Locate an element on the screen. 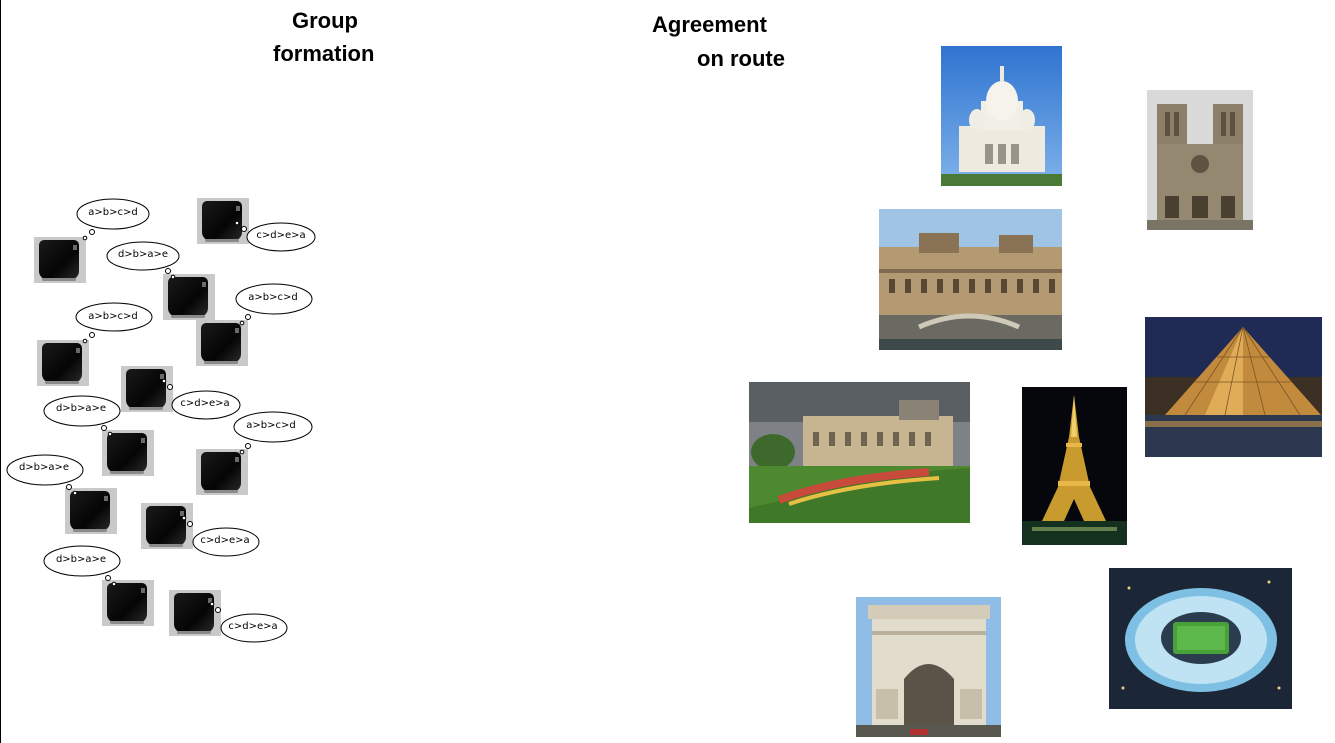 The width and height of the screenshot is (1335, 743). agreement-title-line2: on route is located at coordinates (741, 58).